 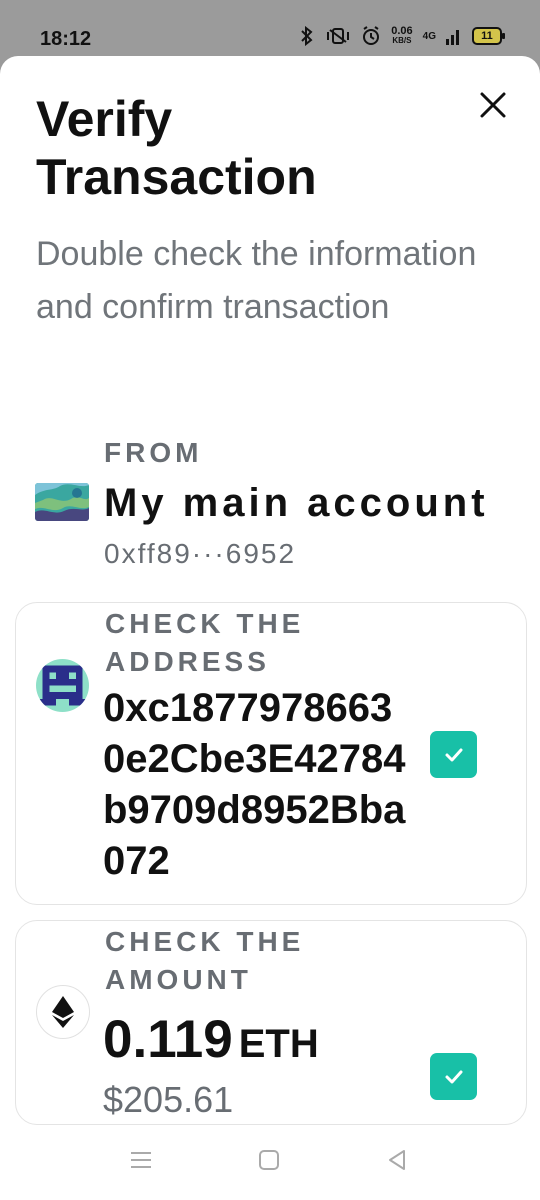 I want to click on battery-indicator: 11, so click(x=488, y=36).